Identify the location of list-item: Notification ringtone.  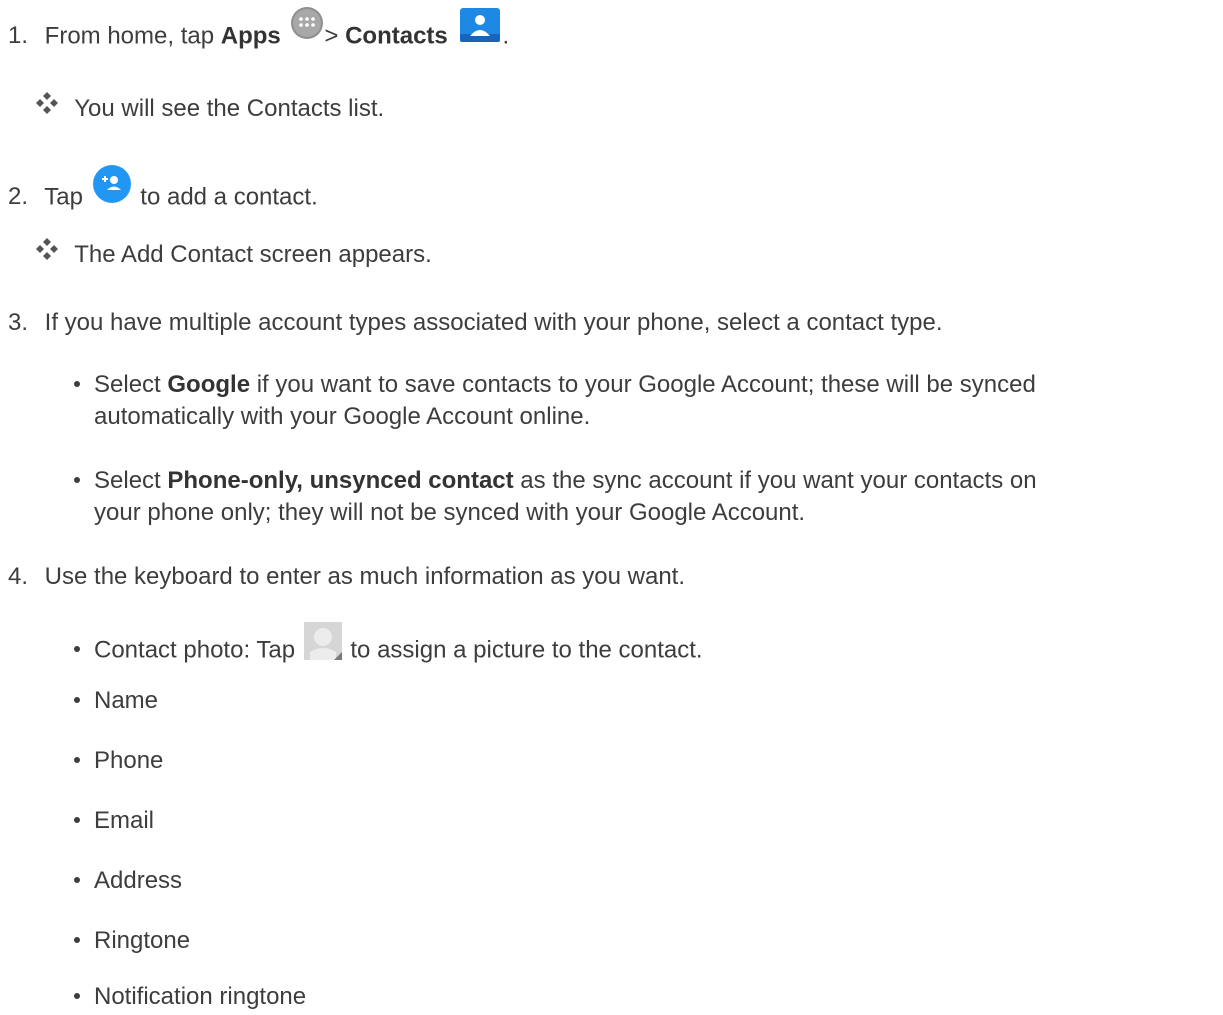
(190, 997).